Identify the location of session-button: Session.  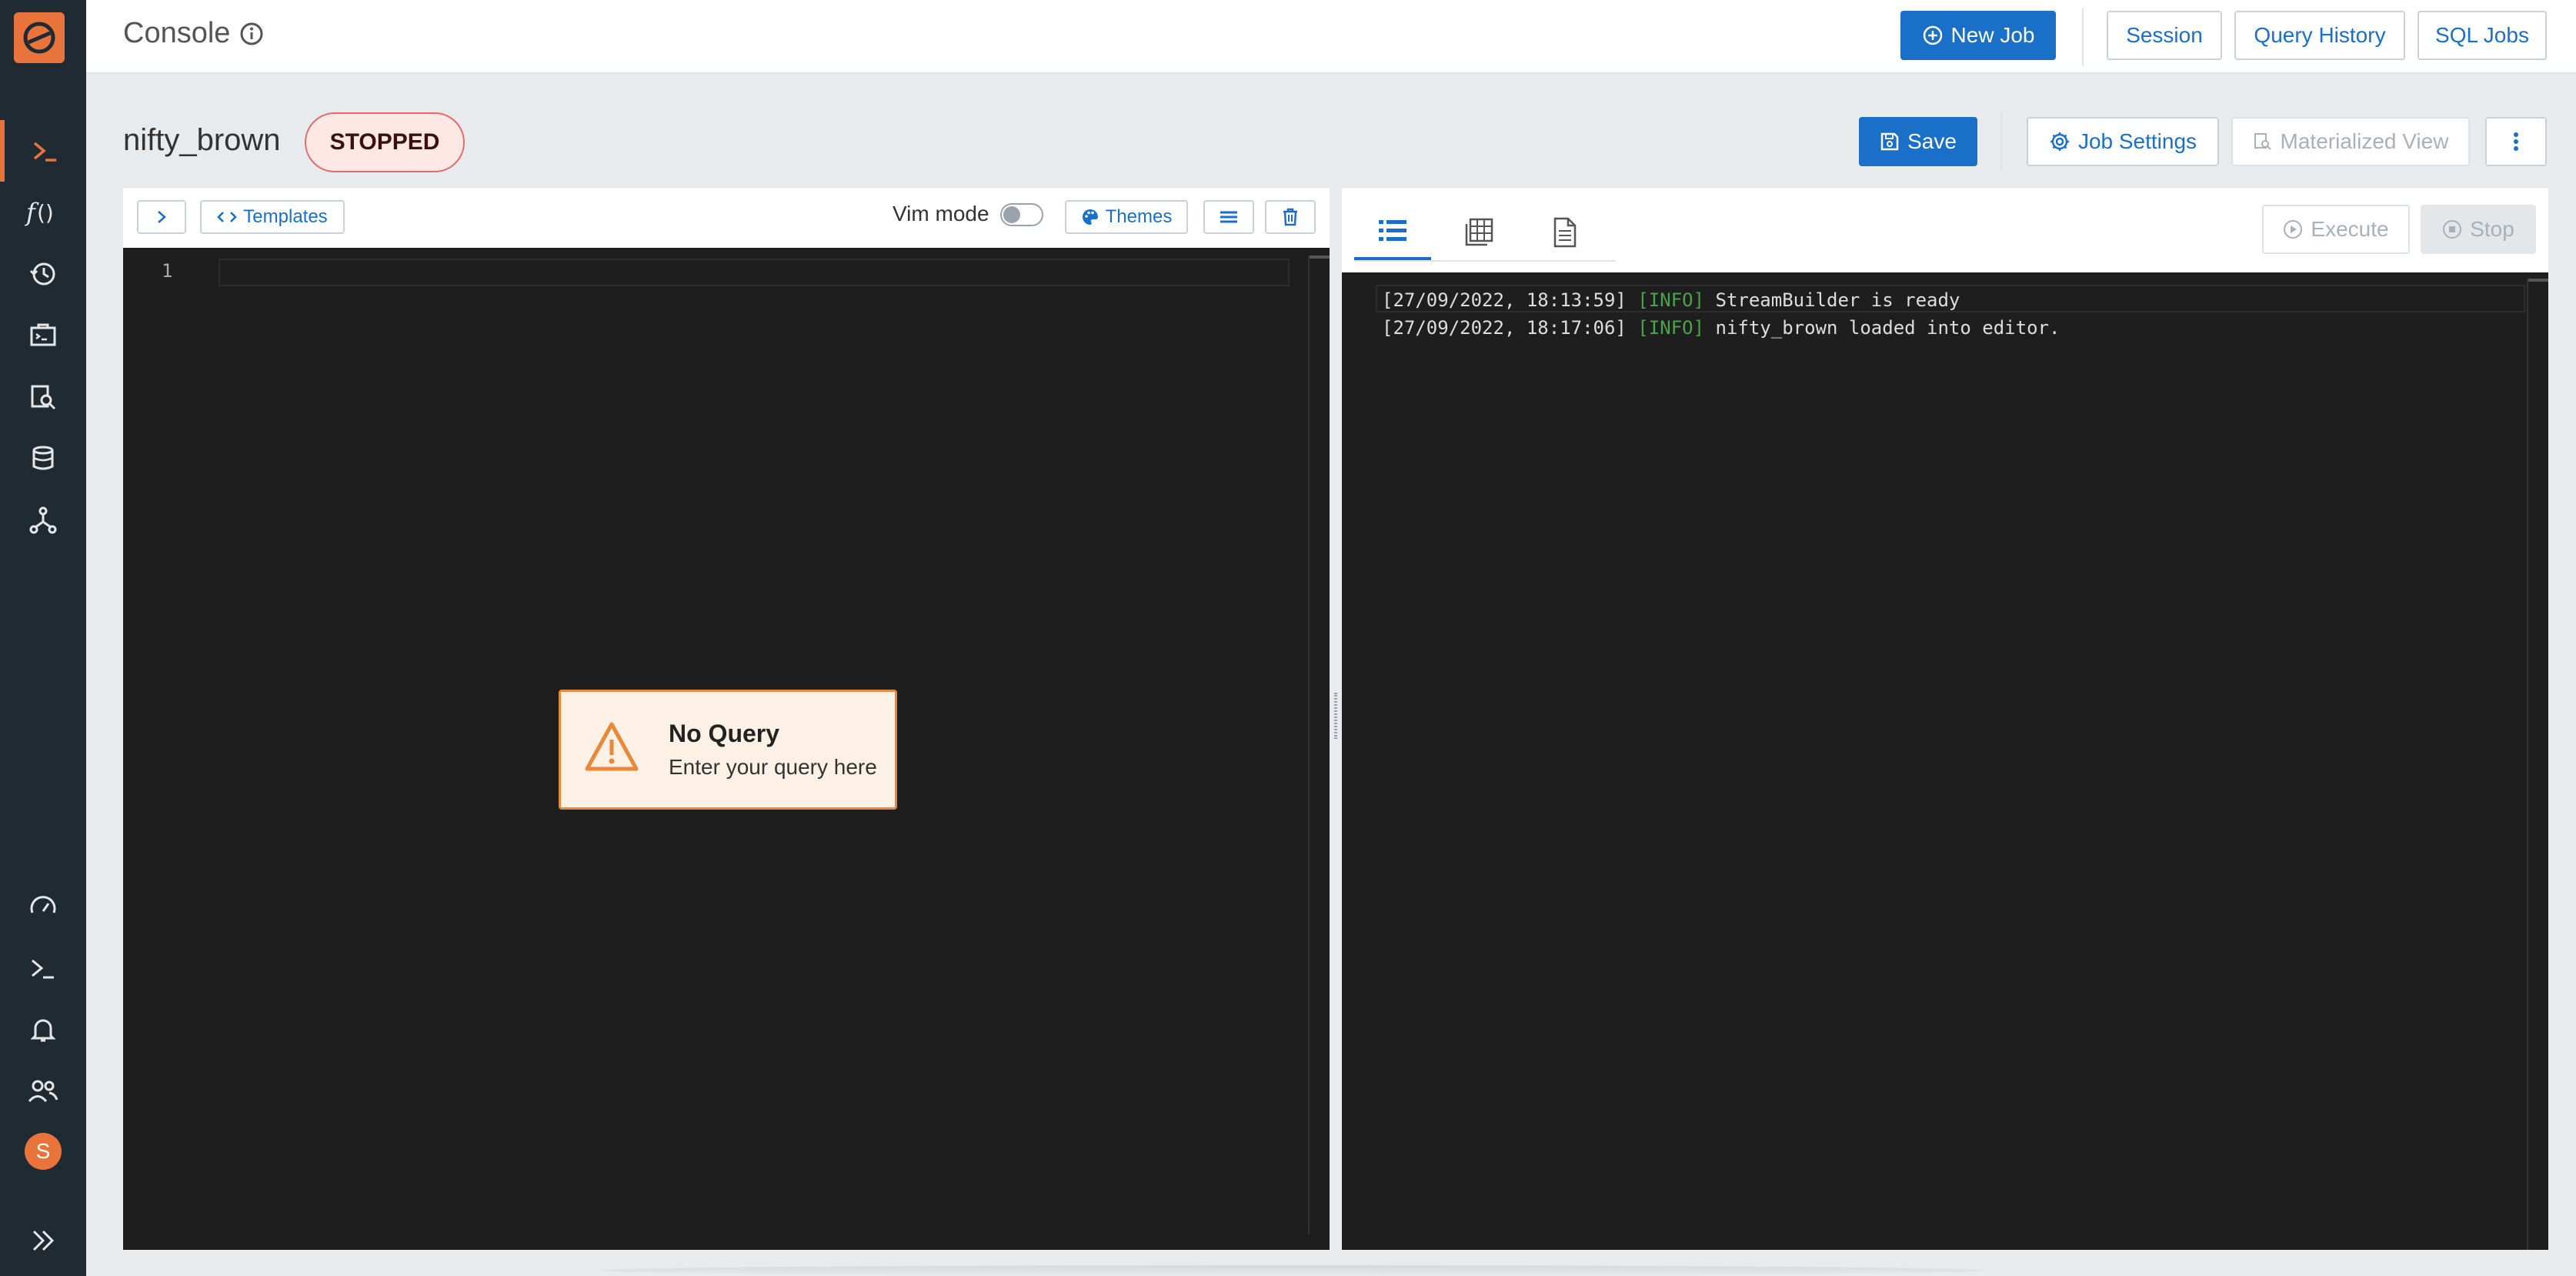
(2164, 35).